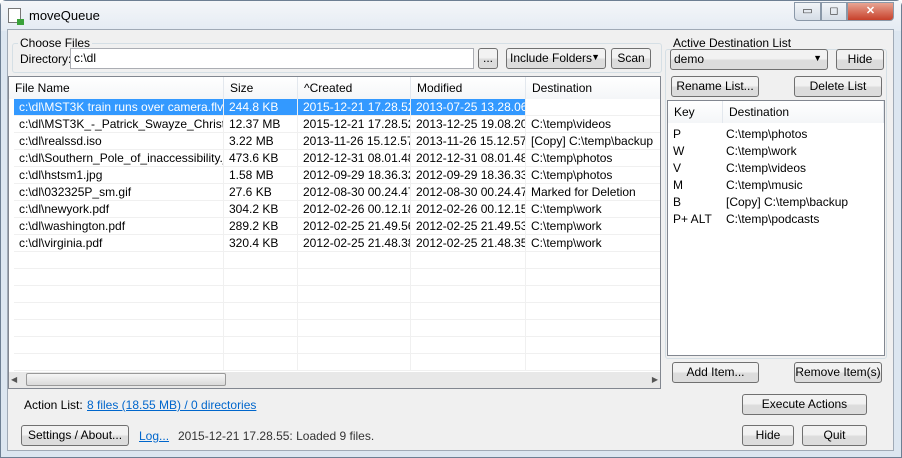 This screenshot has height=458, width=902. What do you see at coordinates (354, 243) in the screenshot?
I see `table-cell: 2012-02-25 21.48.38` at bounding box center [354, 243].